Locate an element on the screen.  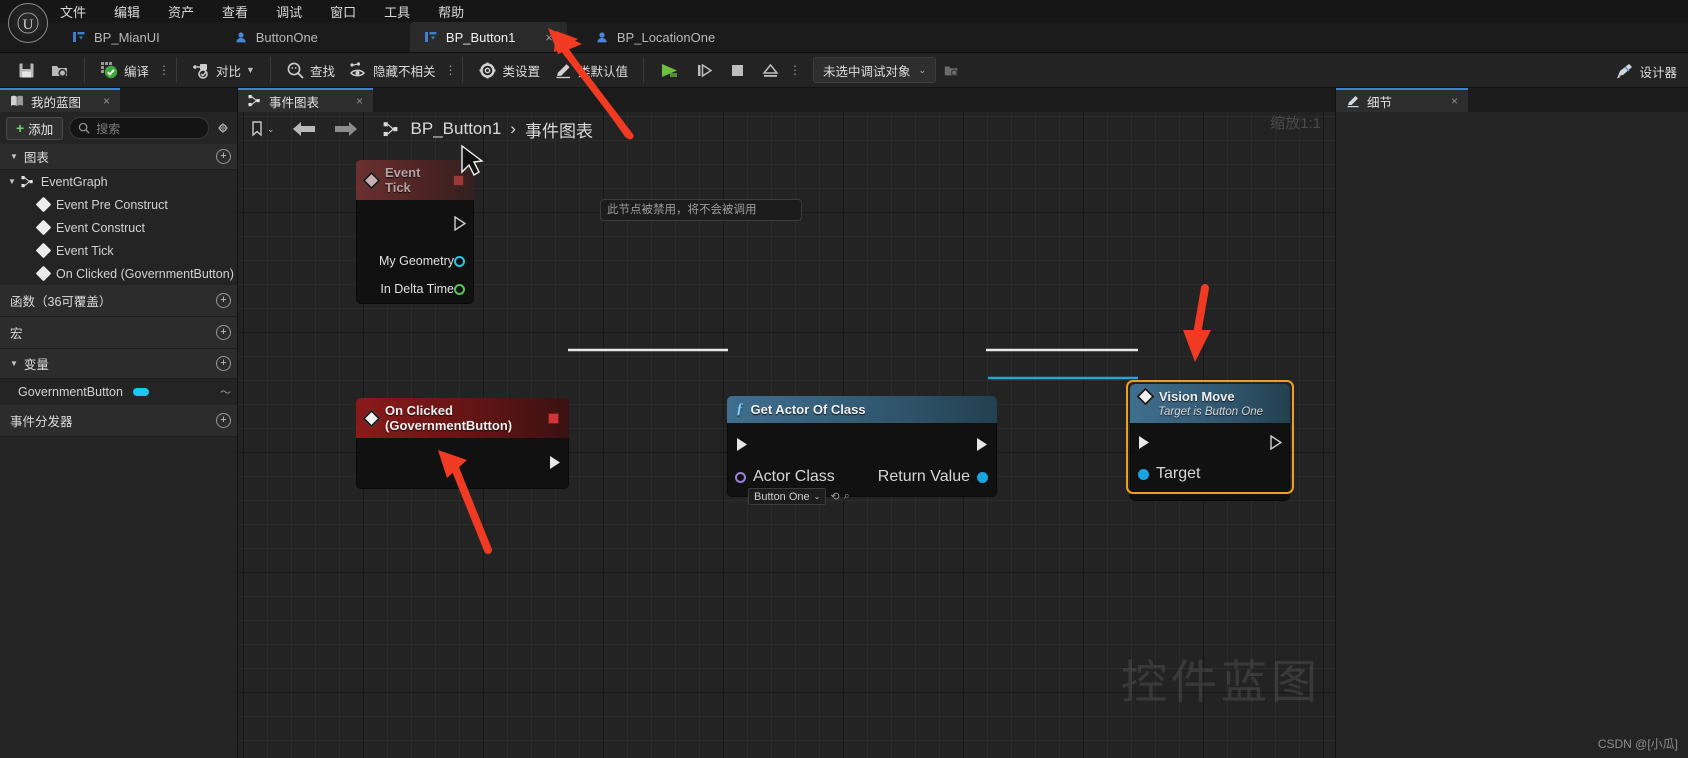
nav-back-button is located at coordinates (304, 129).